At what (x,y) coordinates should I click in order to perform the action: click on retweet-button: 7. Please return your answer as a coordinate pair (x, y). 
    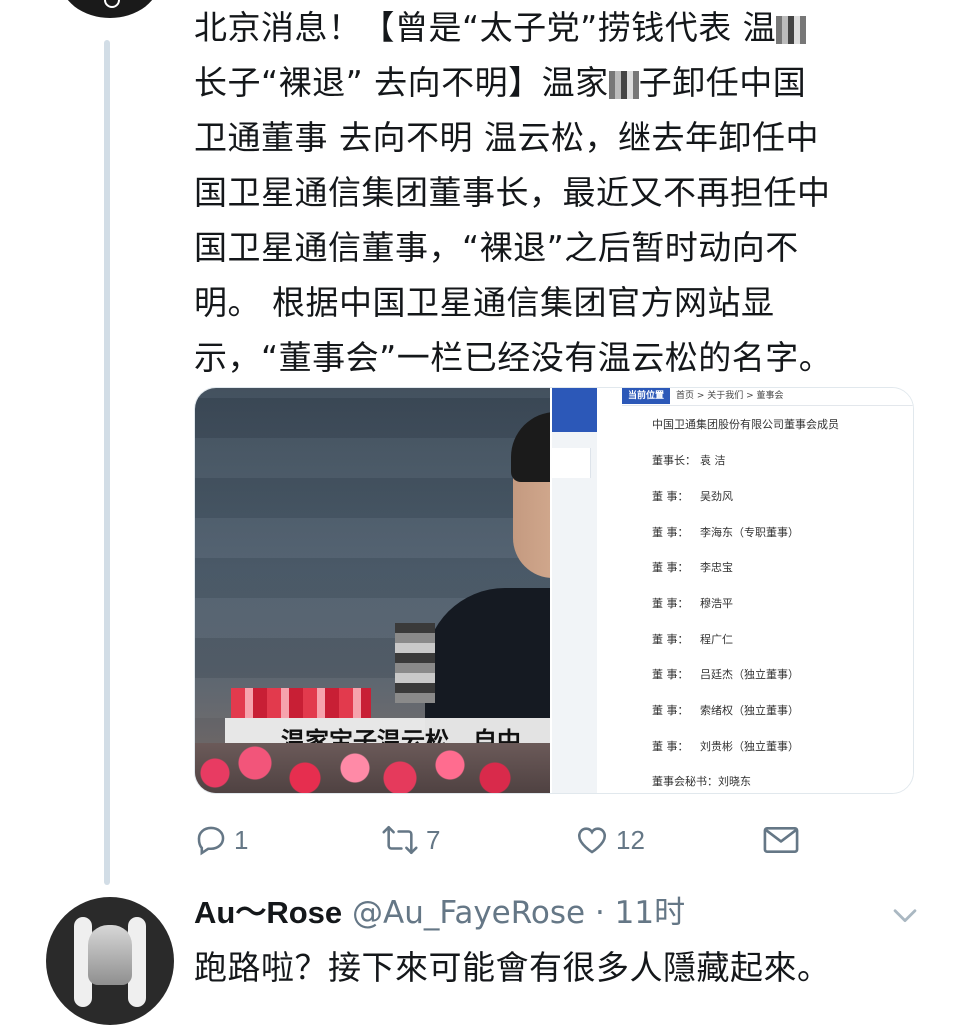
    Looking at the image, I should click on (410, 840).